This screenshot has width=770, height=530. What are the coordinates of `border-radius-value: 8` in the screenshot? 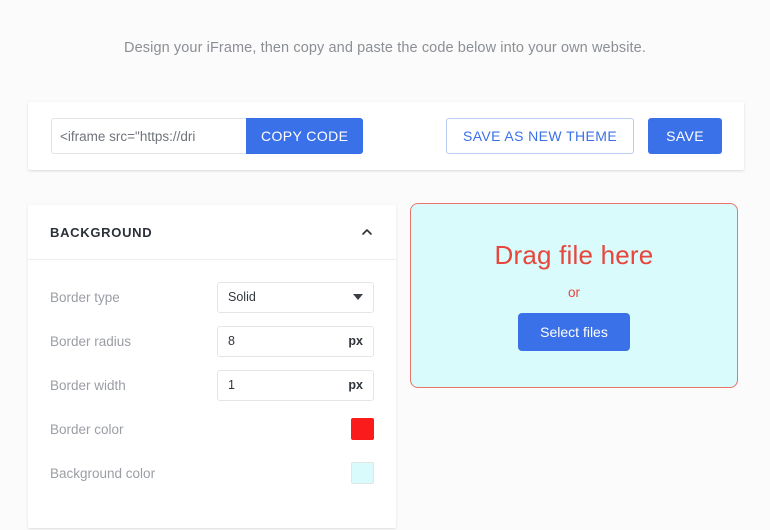 It's located at (231, 341).